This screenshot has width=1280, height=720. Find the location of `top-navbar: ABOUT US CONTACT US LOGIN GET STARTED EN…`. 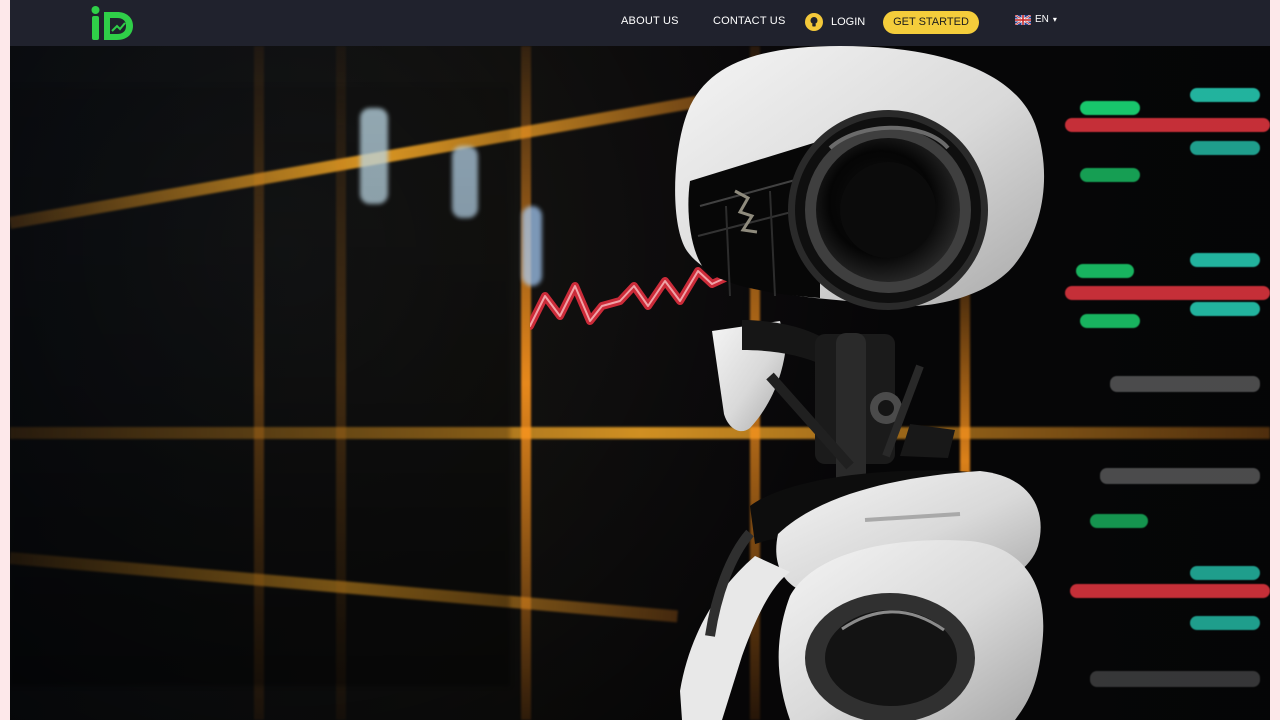

top-navbar: ABOUT US CONTACT US LOGIN GET STARTED EN… is located at coordinates (640, 23).